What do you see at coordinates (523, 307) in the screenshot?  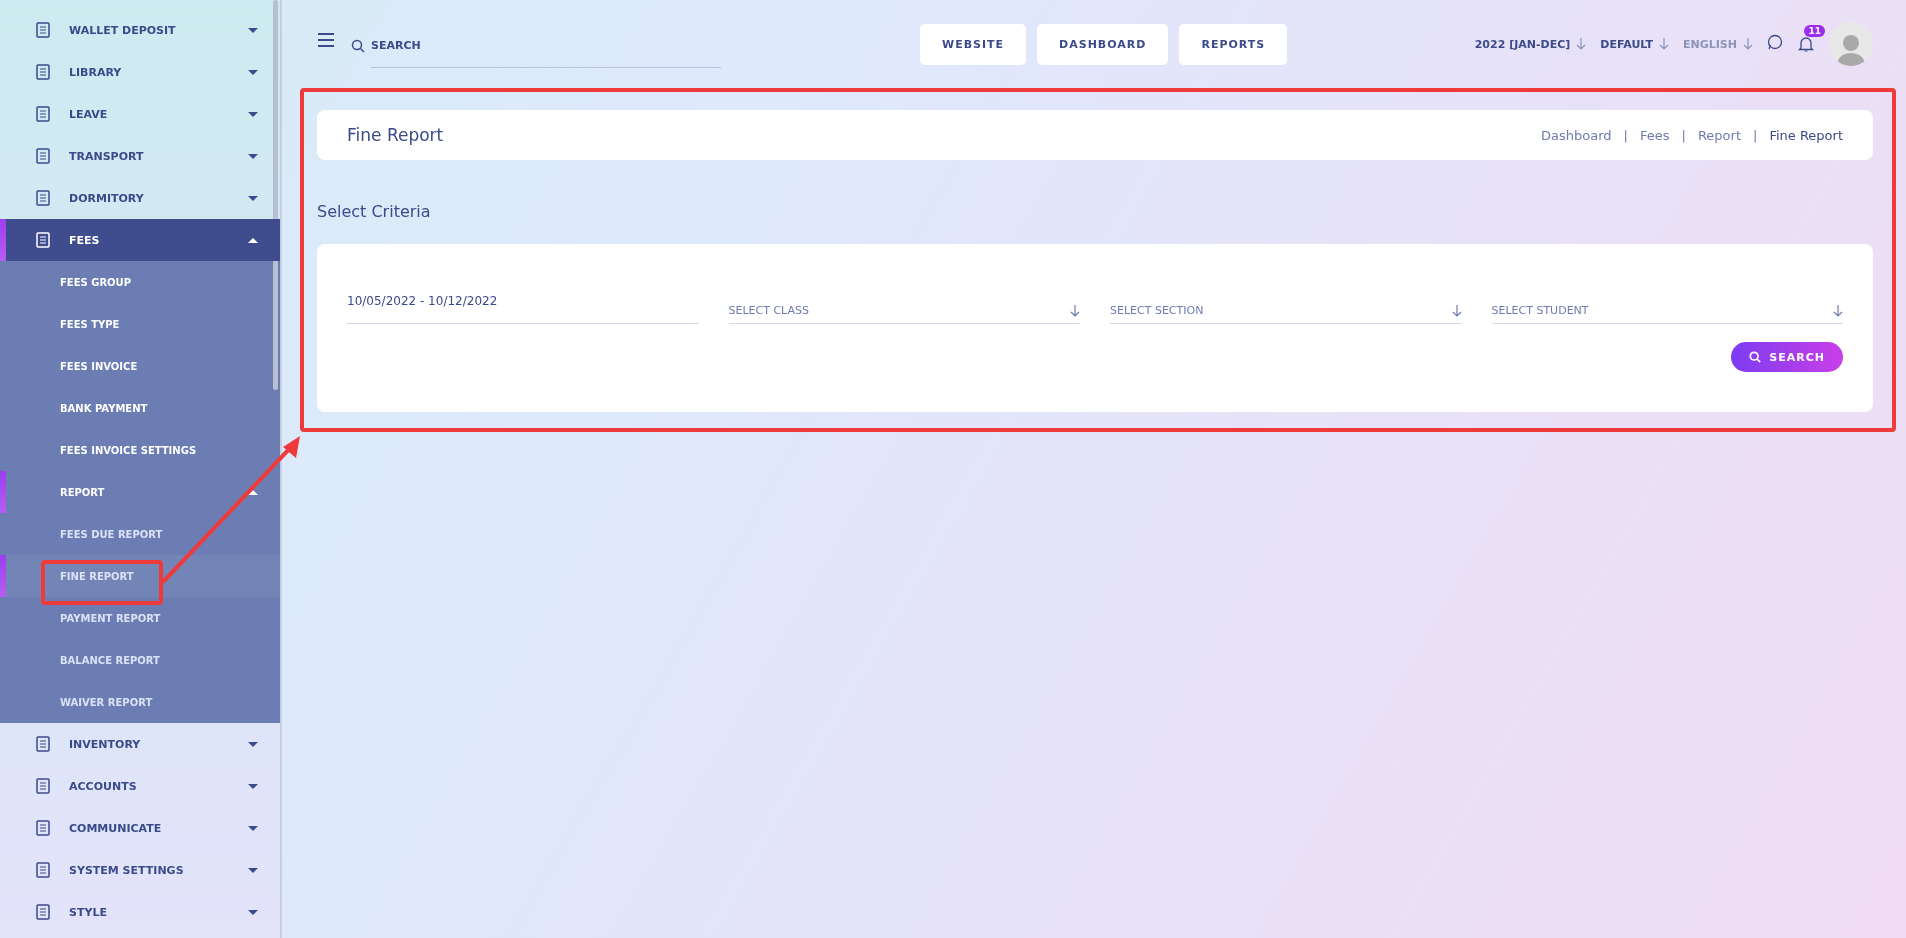 I see `date-range-field: 10/05/2022 - 10/12/2022` at bounding box center [523, 307].